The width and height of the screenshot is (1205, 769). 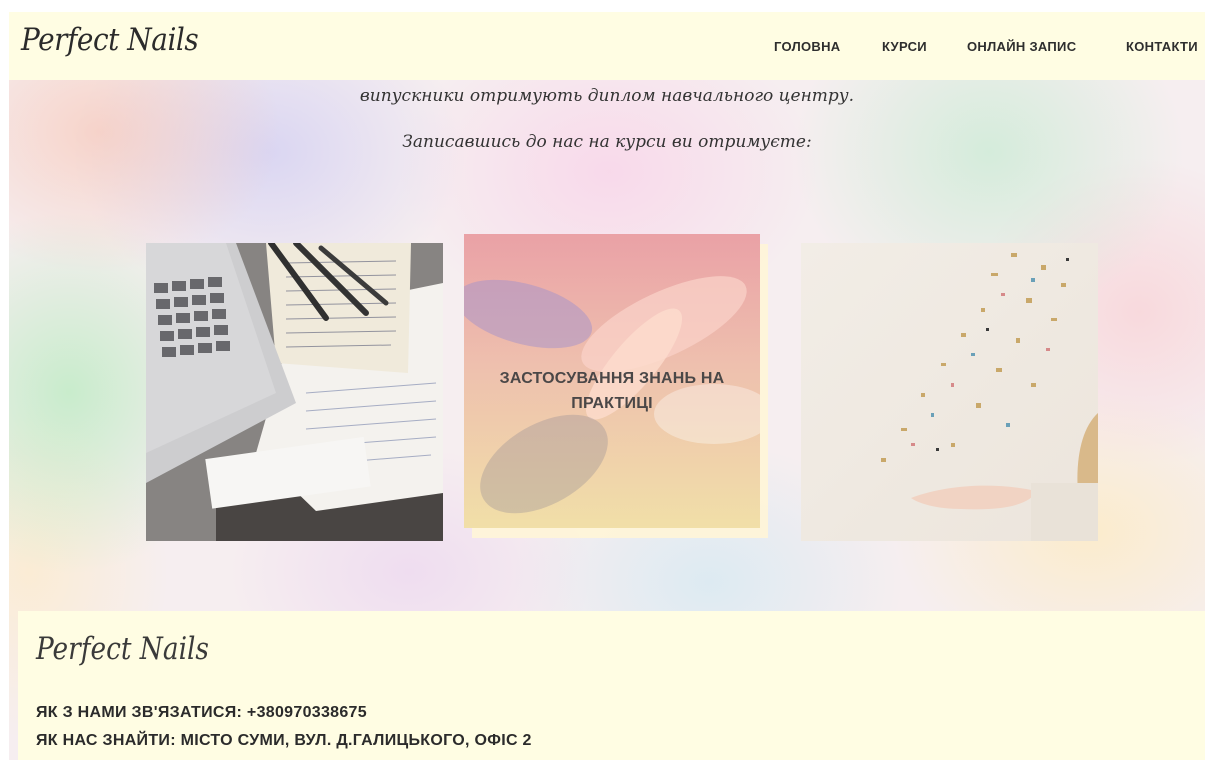 What do you see at coordinates (989, 397) in the screenshot?
I see `confetti-hand-photo` at bounding box center [989, 397].